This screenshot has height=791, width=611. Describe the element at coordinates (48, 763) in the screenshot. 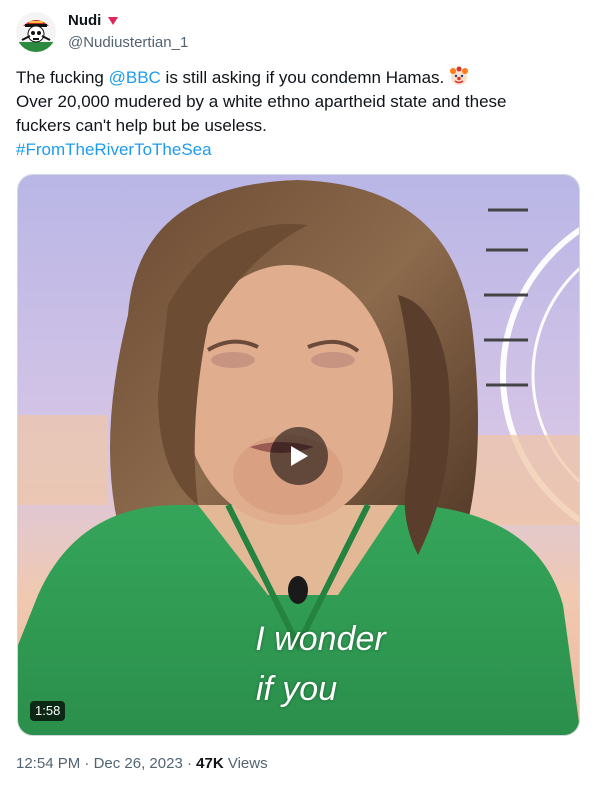

I see `tweet-time: 12:54 PM` at that location.